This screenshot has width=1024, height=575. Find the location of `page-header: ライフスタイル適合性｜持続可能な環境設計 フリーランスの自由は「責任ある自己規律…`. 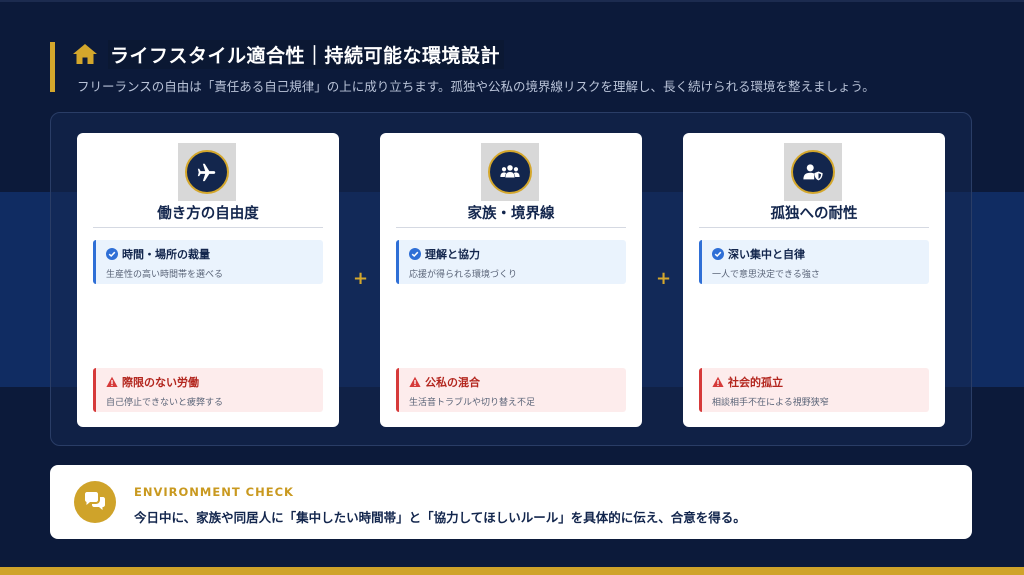

page-header: ライフスタイル適合性｜持続可能な環境設計 フリーランスの自由は「責任ある自己規律… is located at coordinates (500, 66).